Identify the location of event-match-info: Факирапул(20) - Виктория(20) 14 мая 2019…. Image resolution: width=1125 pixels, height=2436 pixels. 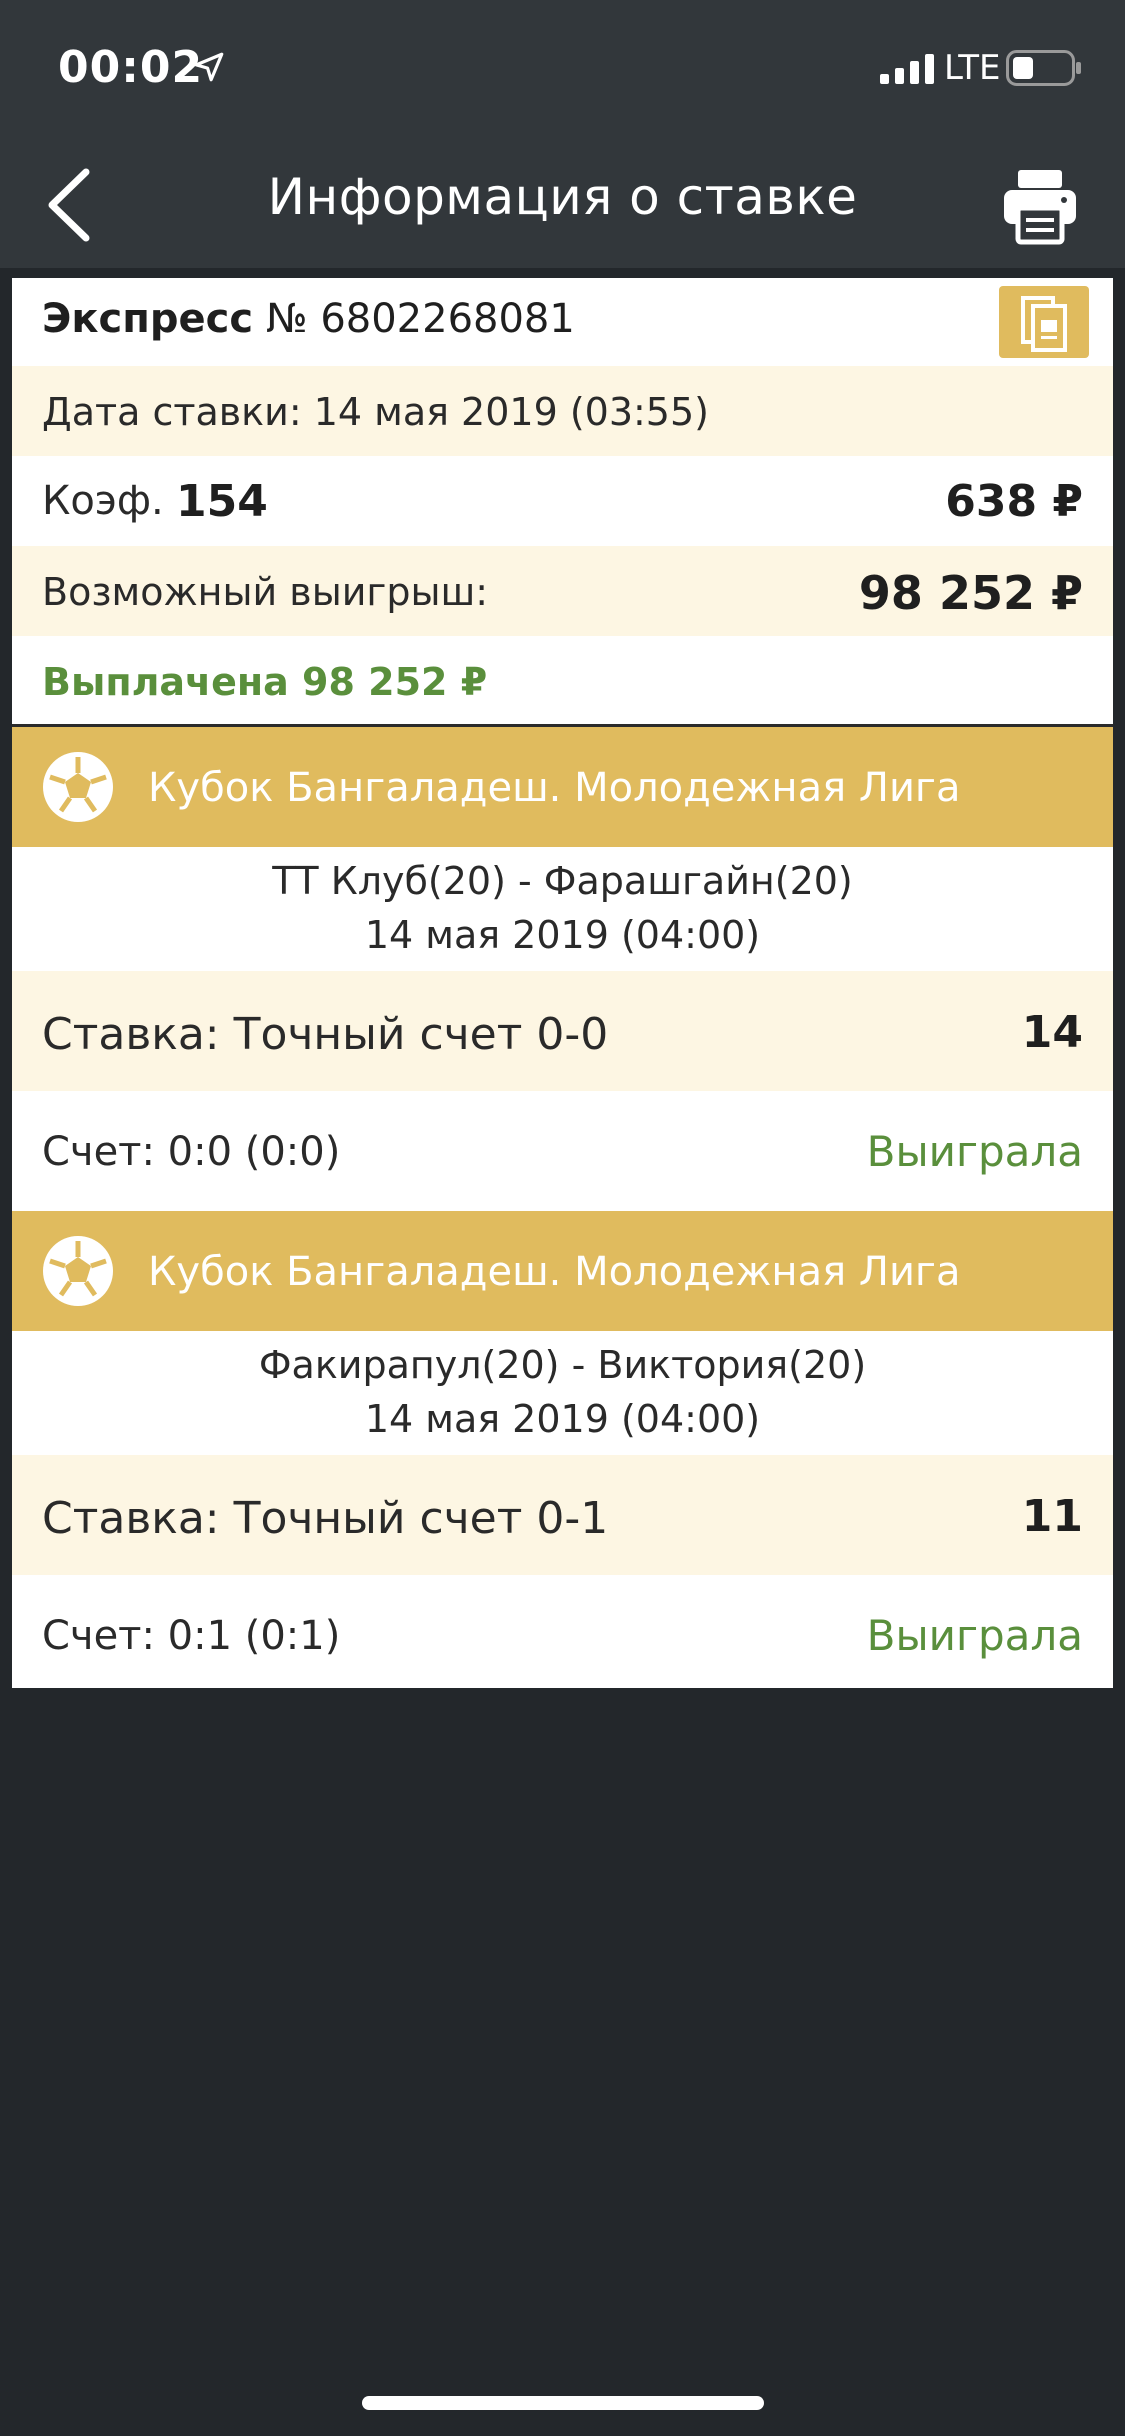
(562, 1393).